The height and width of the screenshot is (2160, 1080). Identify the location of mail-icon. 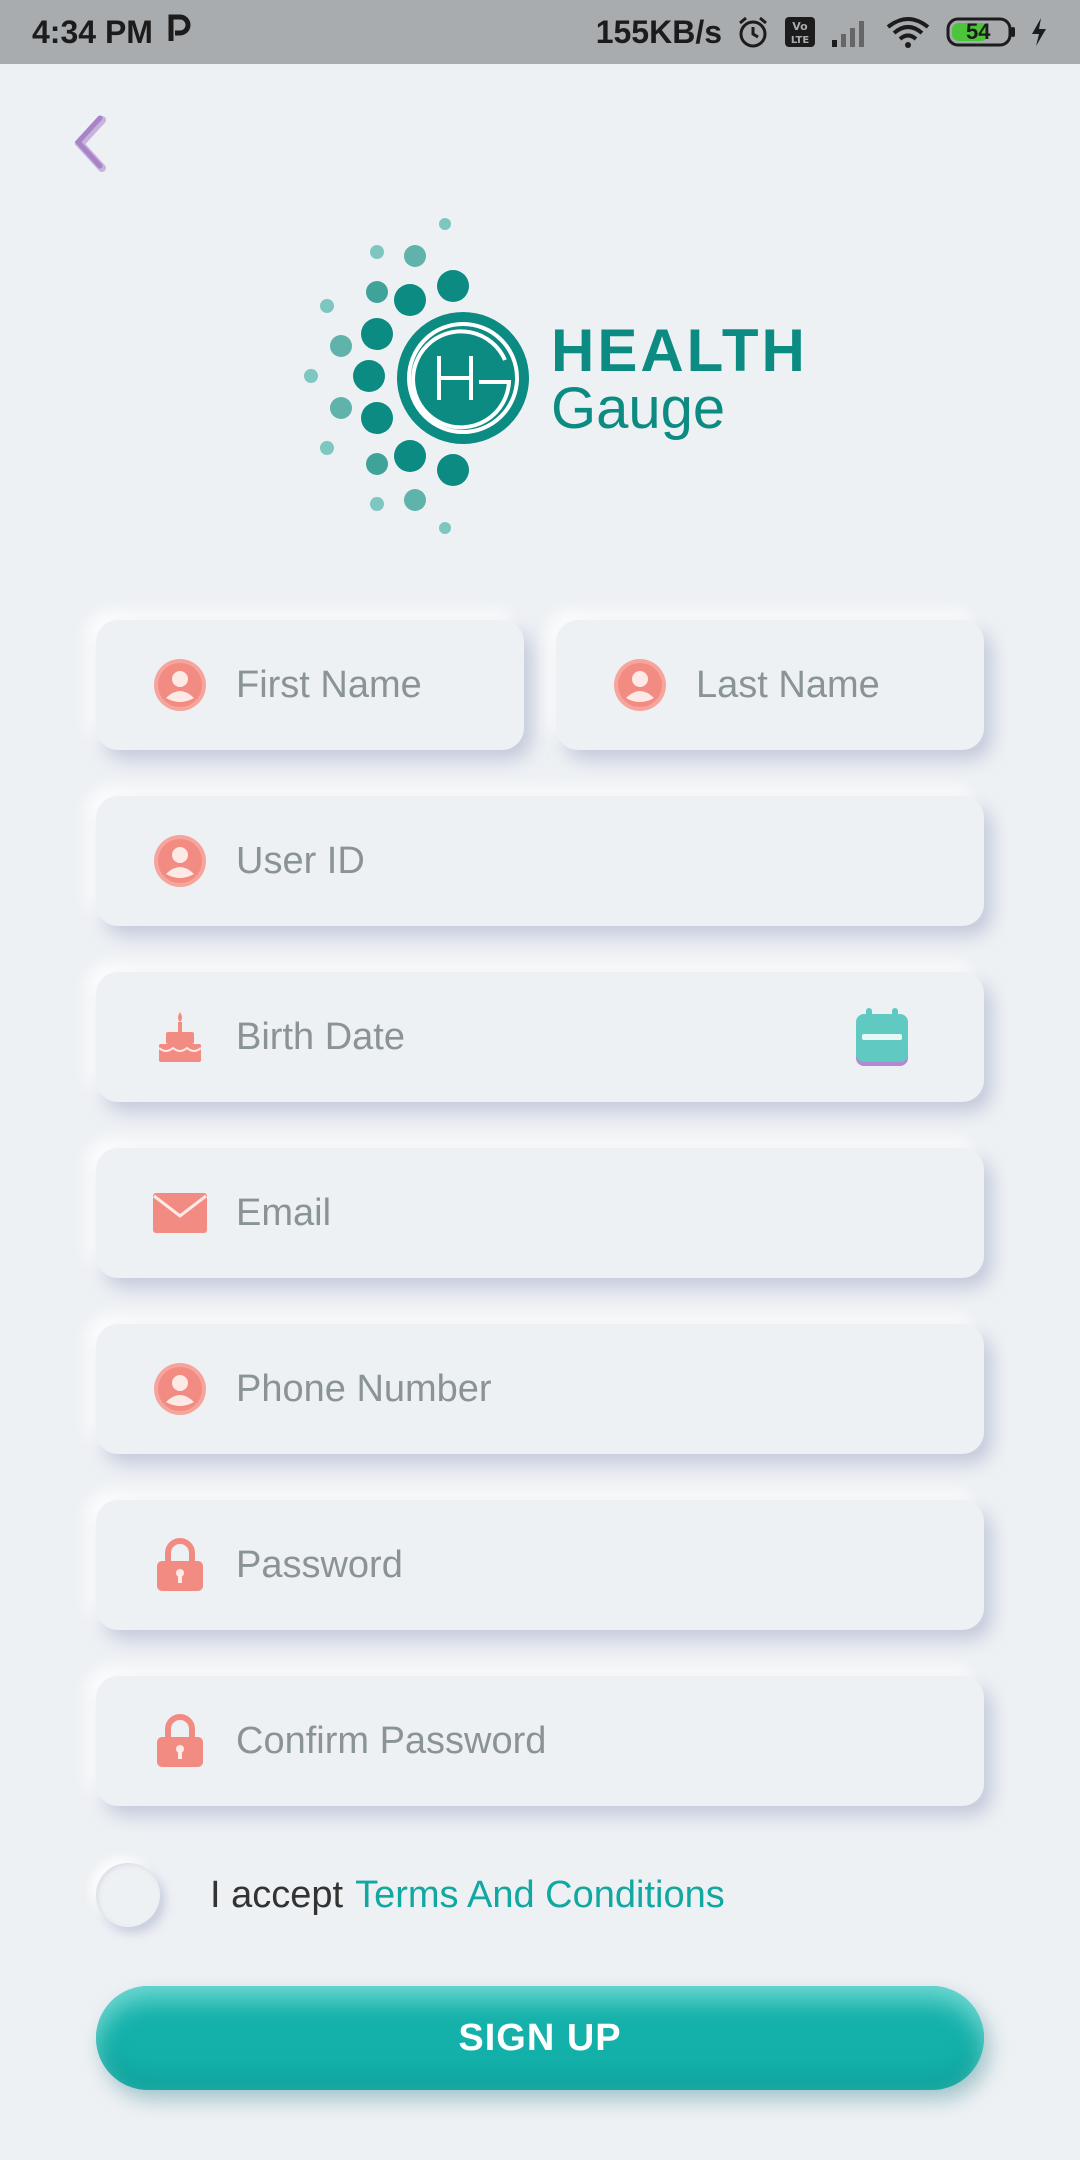
(180, 1213).